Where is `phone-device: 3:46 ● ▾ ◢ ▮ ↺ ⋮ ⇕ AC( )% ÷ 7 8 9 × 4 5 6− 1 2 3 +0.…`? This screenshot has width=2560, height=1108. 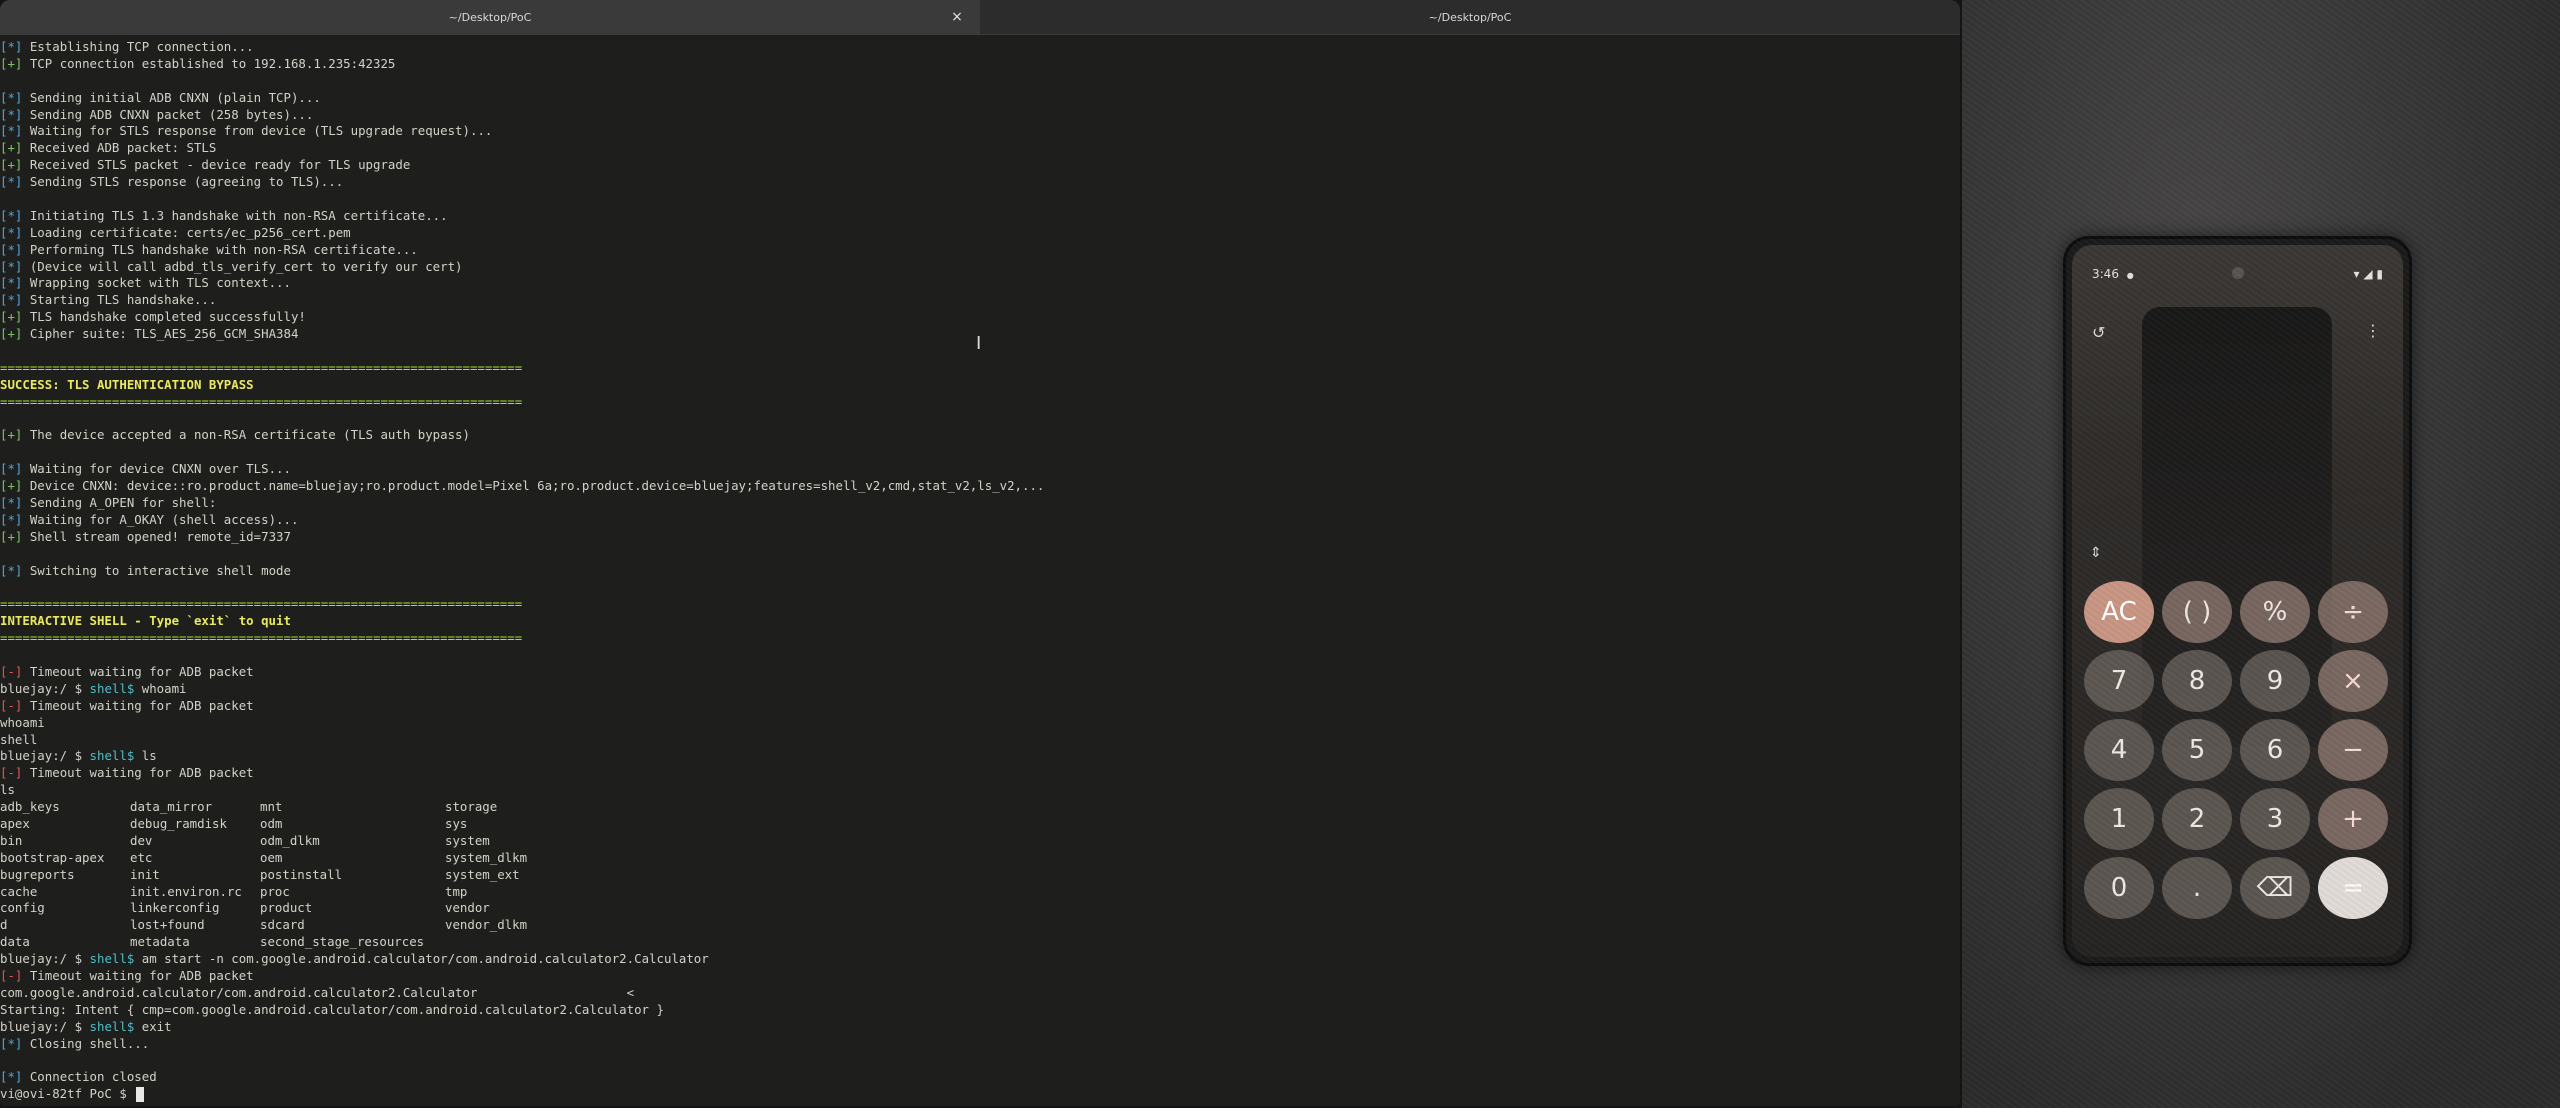 phone-device: 3:46 ● ▾ ◢ ▮ ↺ ⋮ ⇕ AC( )% ÷ 7 8 9 × 4 5 6− 1 2 3 +0.… is located at coordinates (2237, 601).